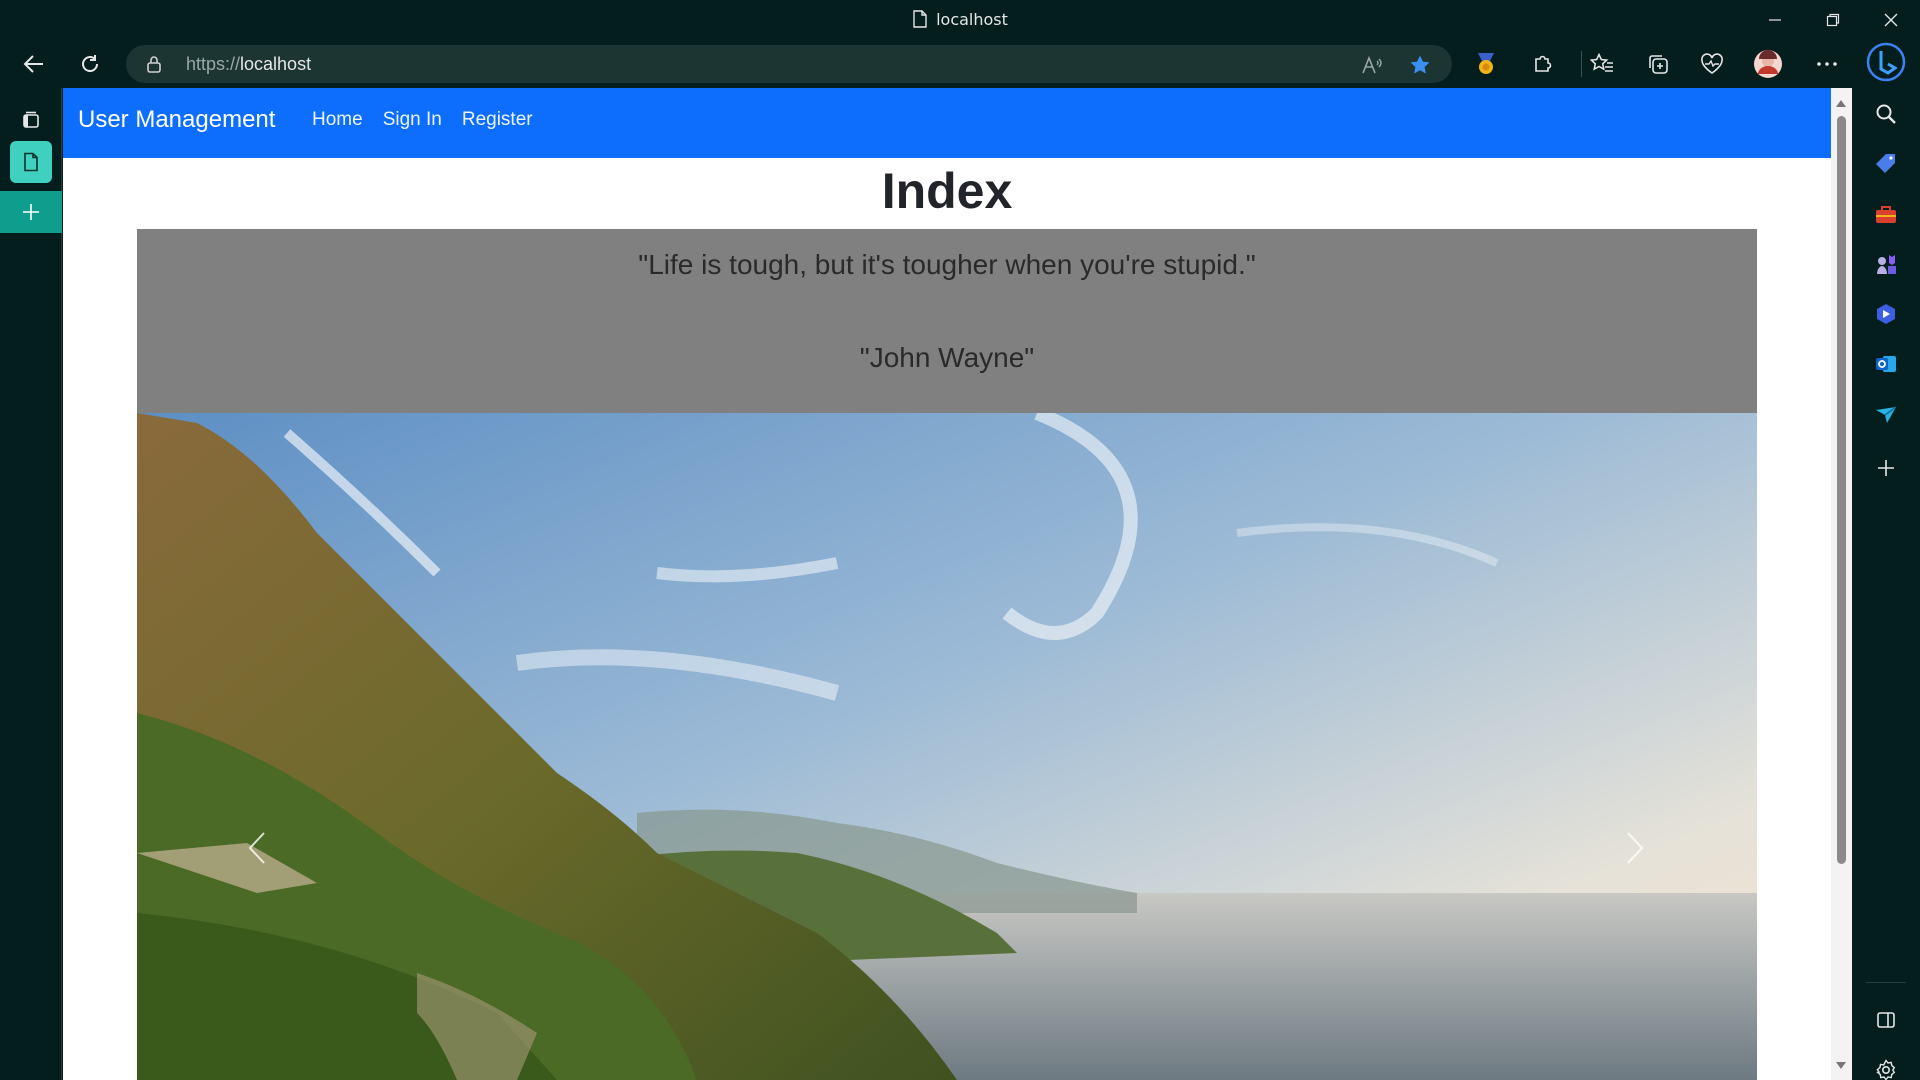 The width and height of the screenshot is (1920, 1080). Describe the element at coordinates (789, 64) in the screenshot. I see `address-bar: https://localhost` at that location.